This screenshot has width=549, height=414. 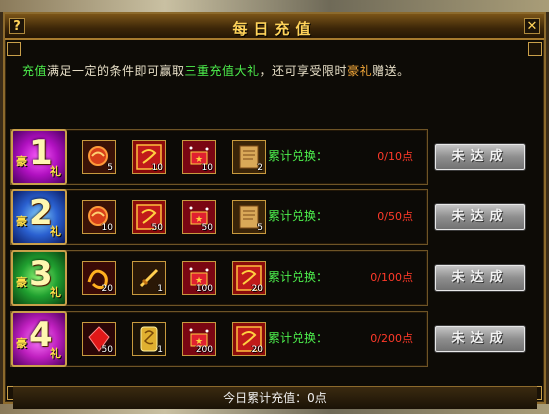 I want to click on intro-recharge: 充值, so click(x=35, y=71).